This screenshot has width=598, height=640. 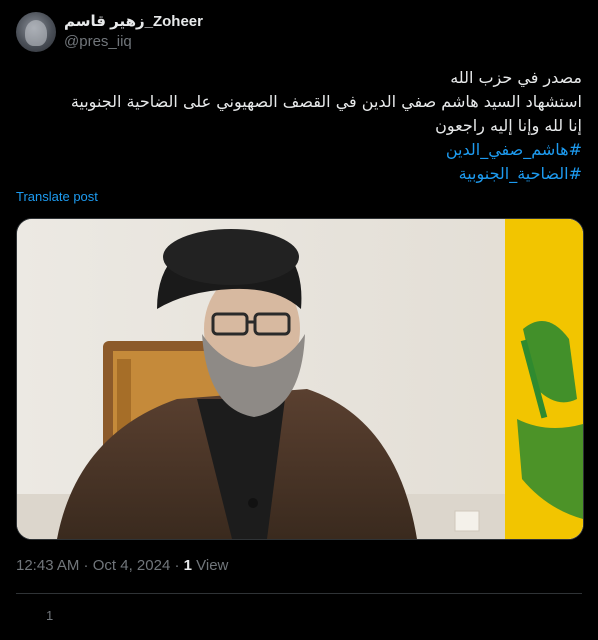 What do you see at coordinates (299, 174) in the screenshot?
I see `hashtag-link: #الضاحية_الجنوبية` at bounding box center [299, 174].